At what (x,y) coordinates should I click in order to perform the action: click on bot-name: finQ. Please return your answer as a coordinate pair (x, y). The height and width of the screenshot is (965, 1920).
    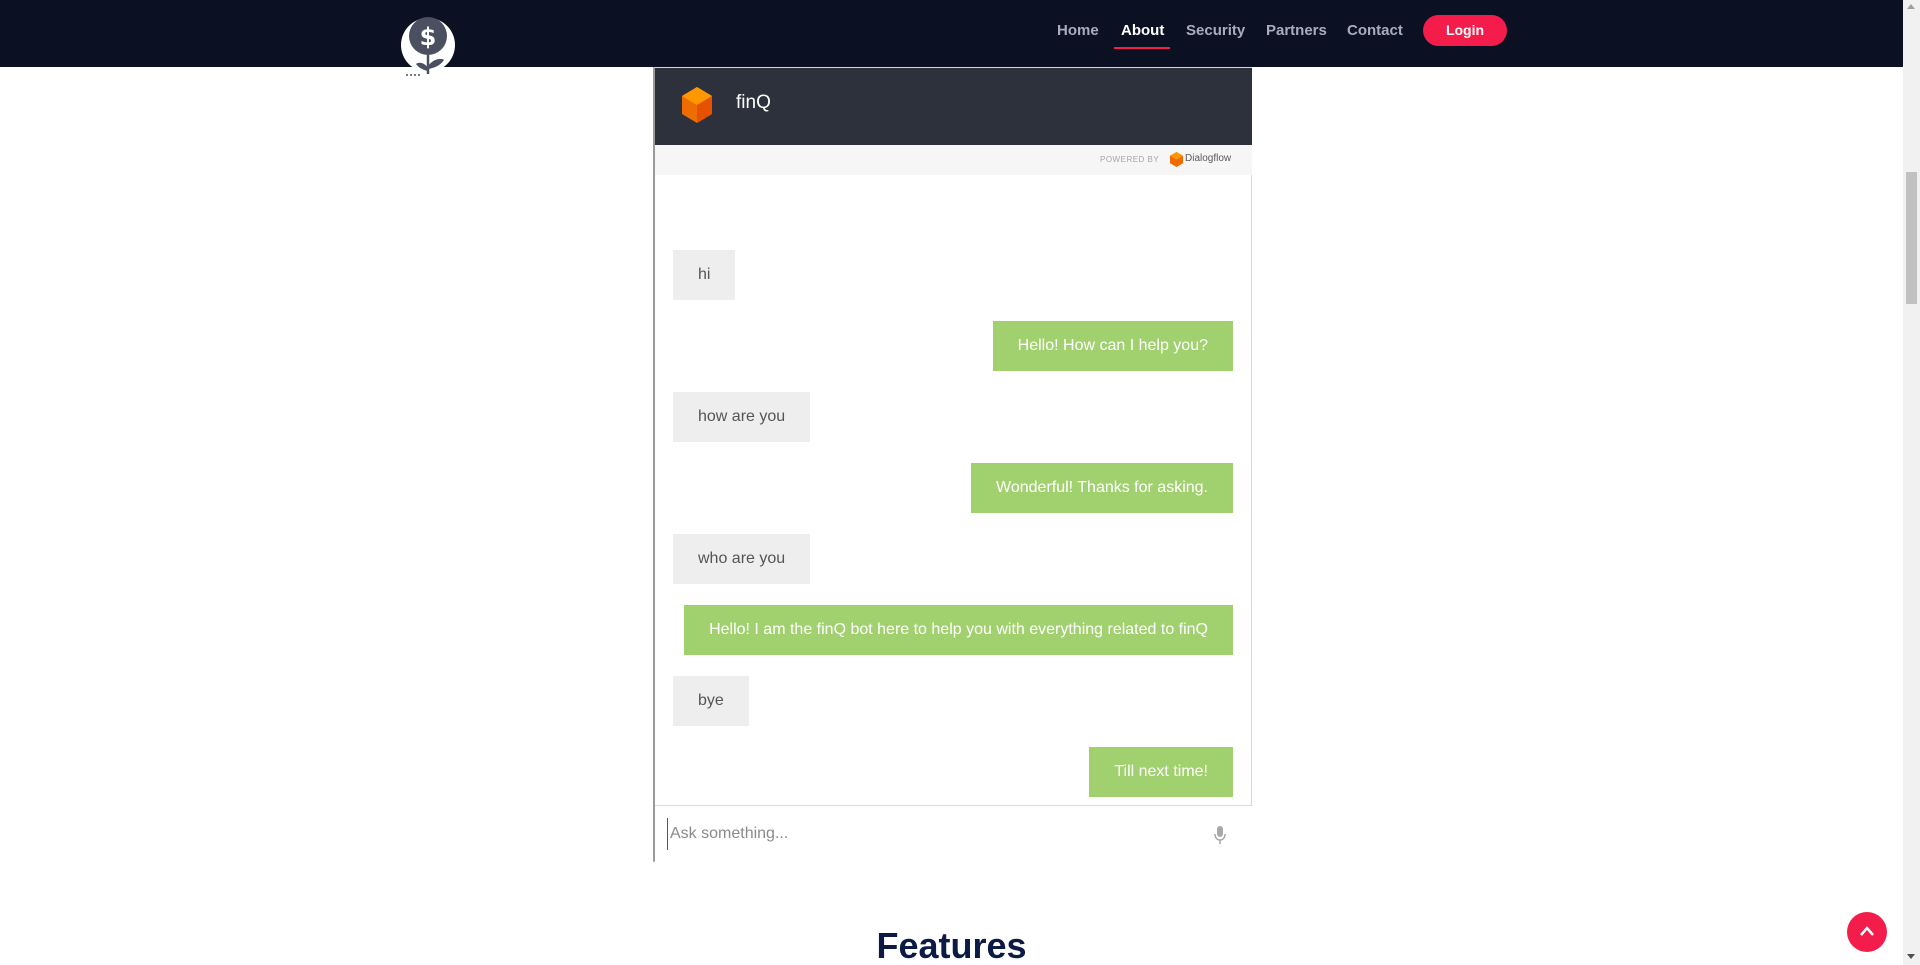
    Looking at the image, I should click on (753, 102).